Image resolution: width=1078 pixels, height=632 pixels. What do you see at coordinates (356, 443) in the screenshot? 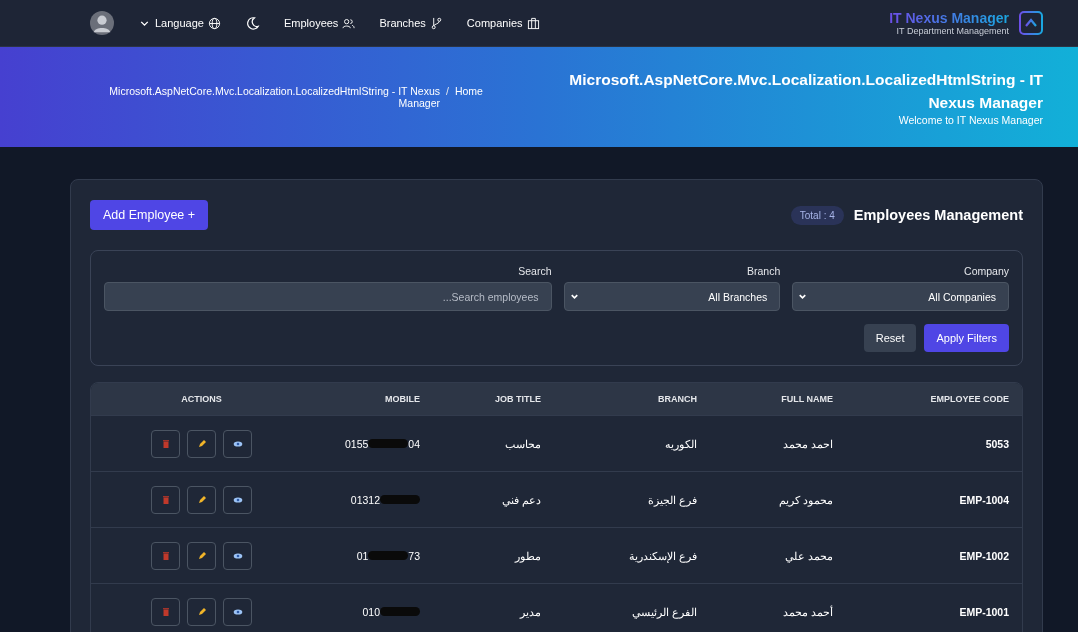
I see `mobile-number: 0155` at bounding box center [356, 443].